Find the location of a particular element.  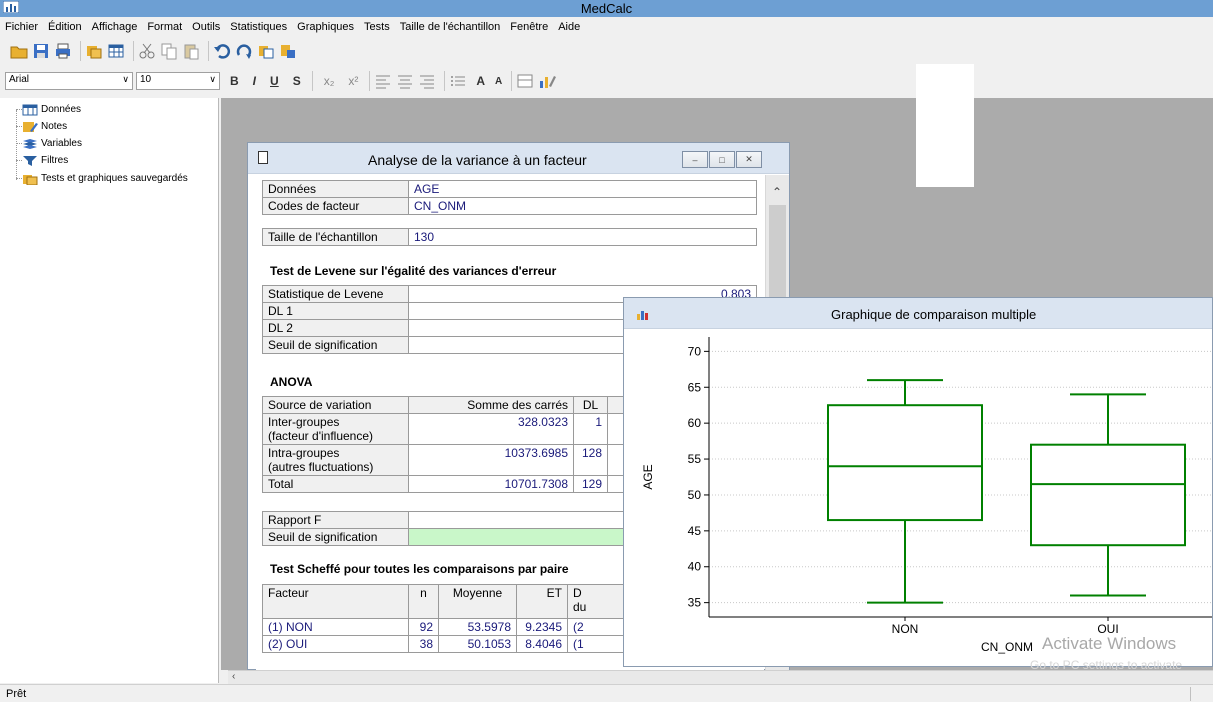

paste-icon is located at coordinates (191, 51).